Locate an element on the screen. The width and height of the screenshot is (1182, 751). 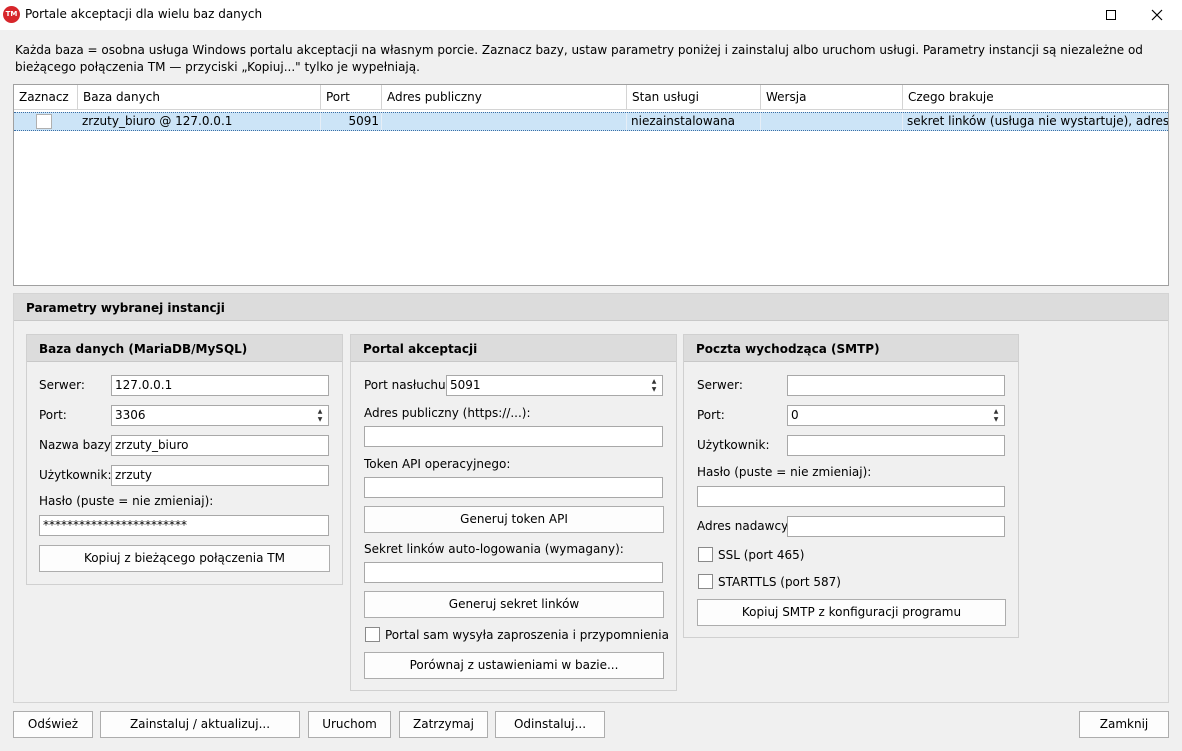
refresh-button: Odśwież is located at coordinates (53, 724).